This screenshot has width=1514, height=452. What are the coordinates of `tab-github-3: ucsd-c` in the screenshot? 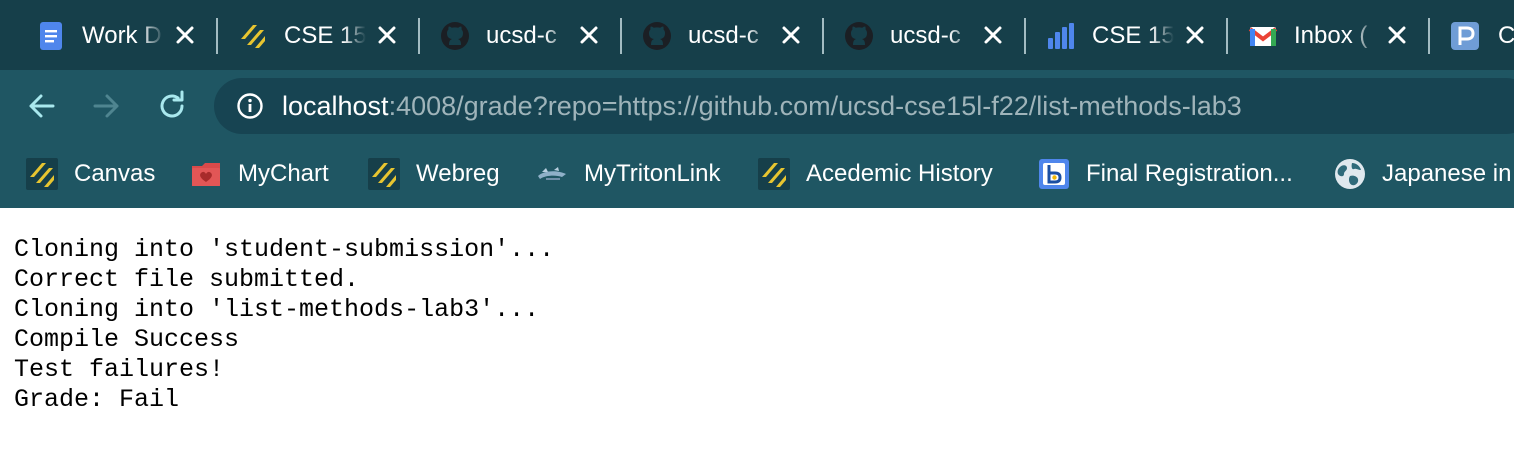 It's located at (922, 35).